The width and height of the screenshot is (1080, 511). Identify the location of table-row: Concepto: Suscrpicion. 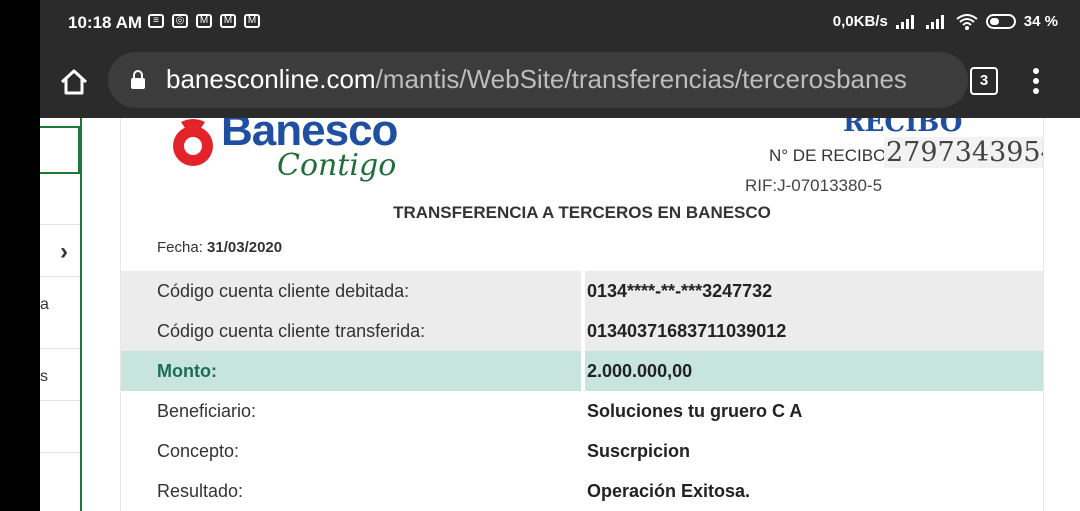
(582, 451).